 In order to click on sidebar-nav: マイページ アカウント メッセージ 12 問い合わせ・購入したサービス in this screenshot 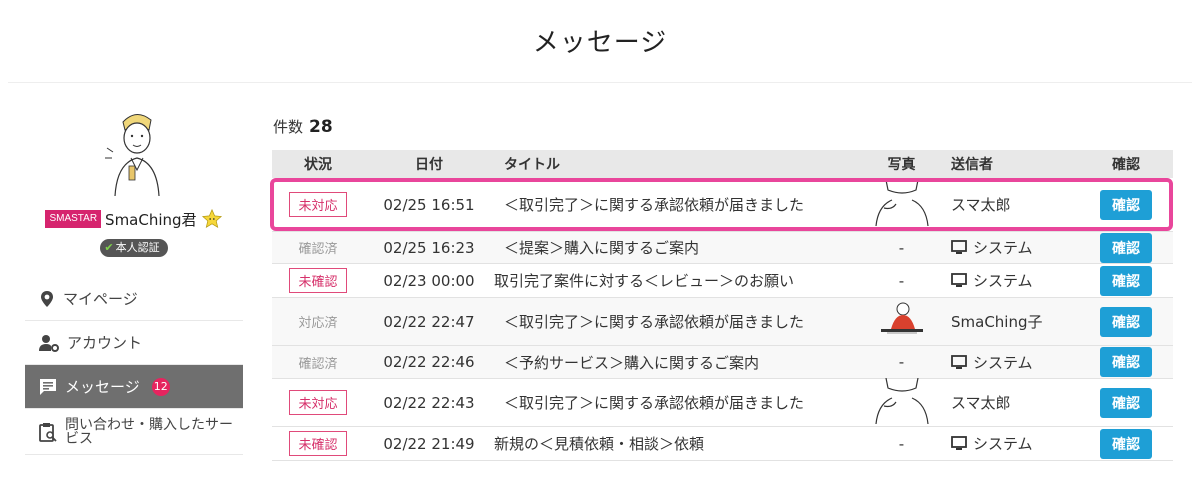, I will do `click(134, 366)`.